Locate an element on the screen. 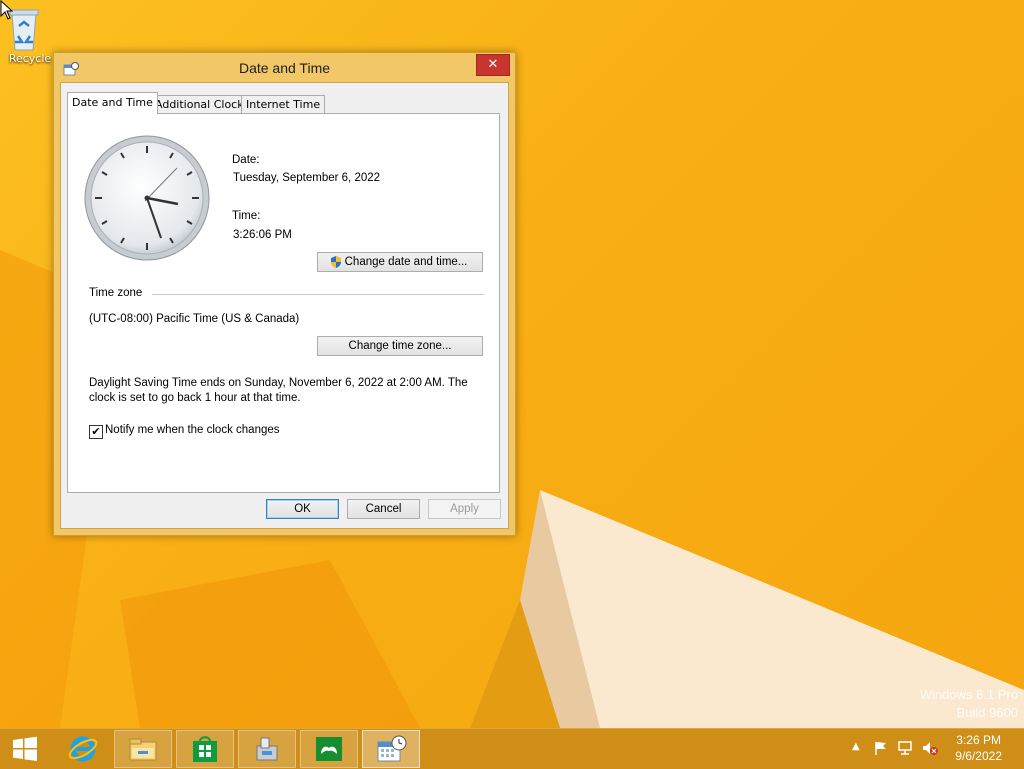  xbox-games-icon is located at coordinates (329, 749).